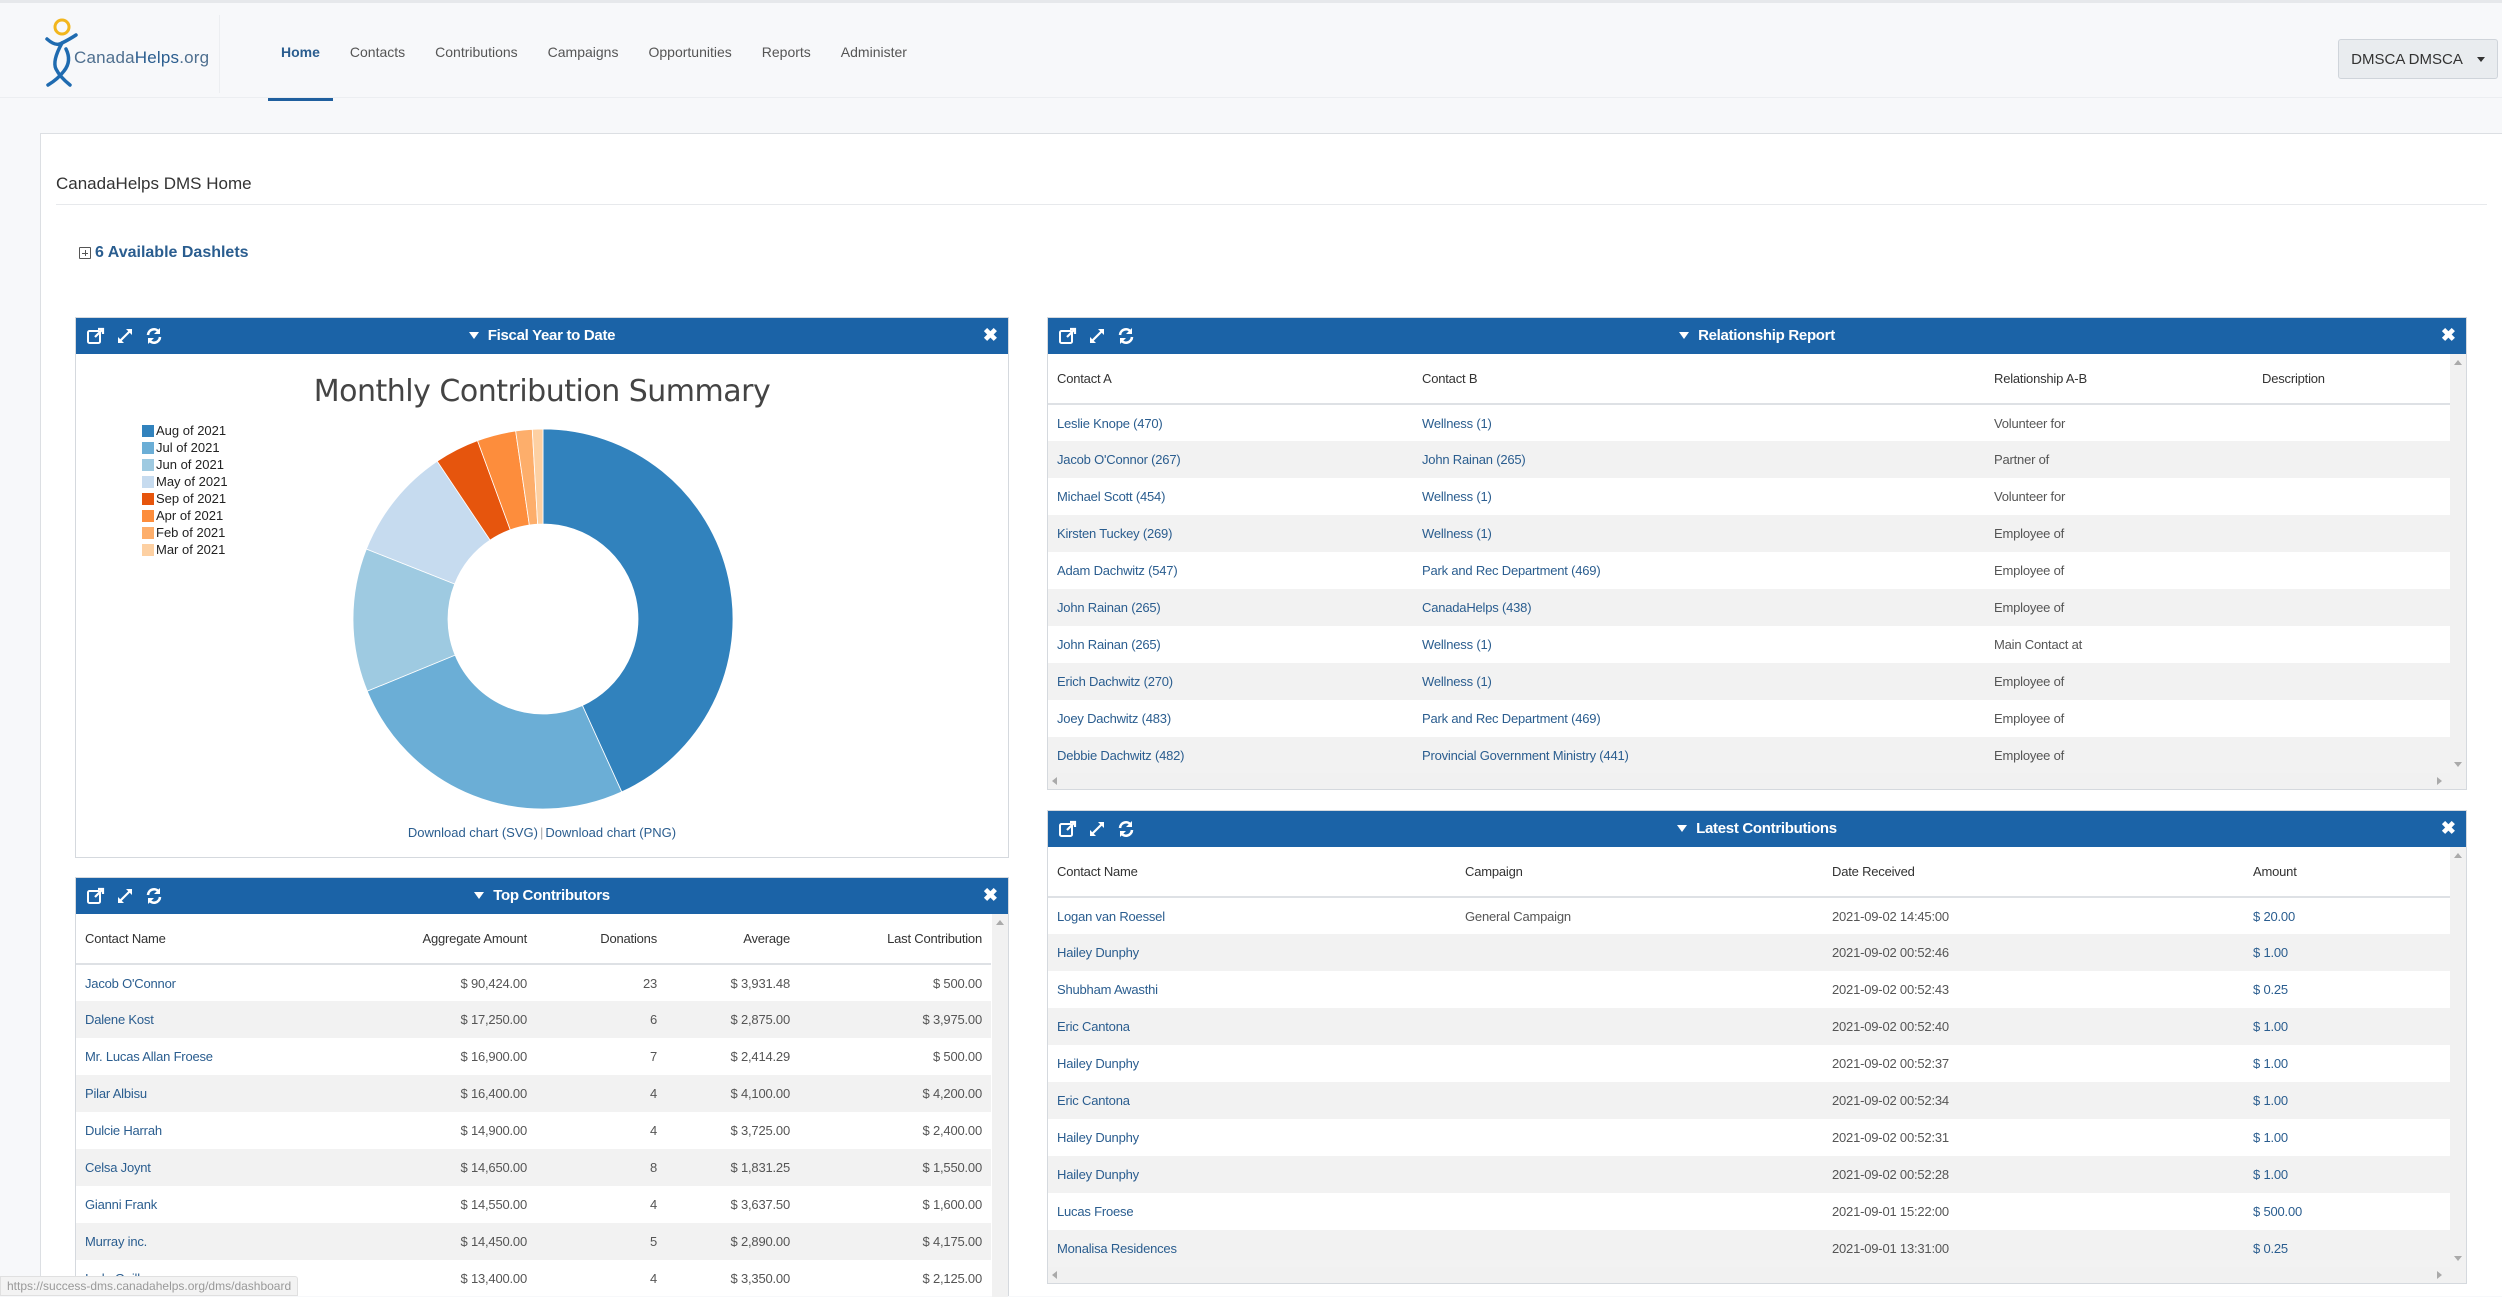 The height and width of the screenshot is (1297, 2502). Describe the element at coordinates (476, 52) in the screenshot. I see `nav-contributions: Contributions` at that location.